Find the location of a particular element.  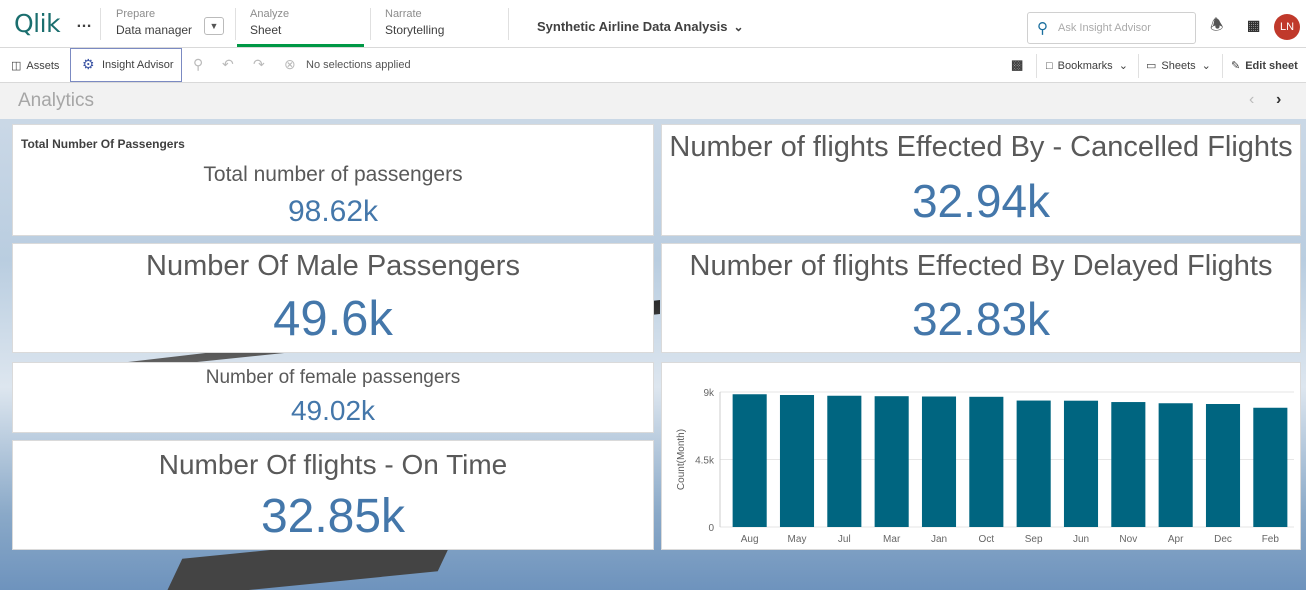

selections-status: No selections applied is located at coordinates (358, 65).